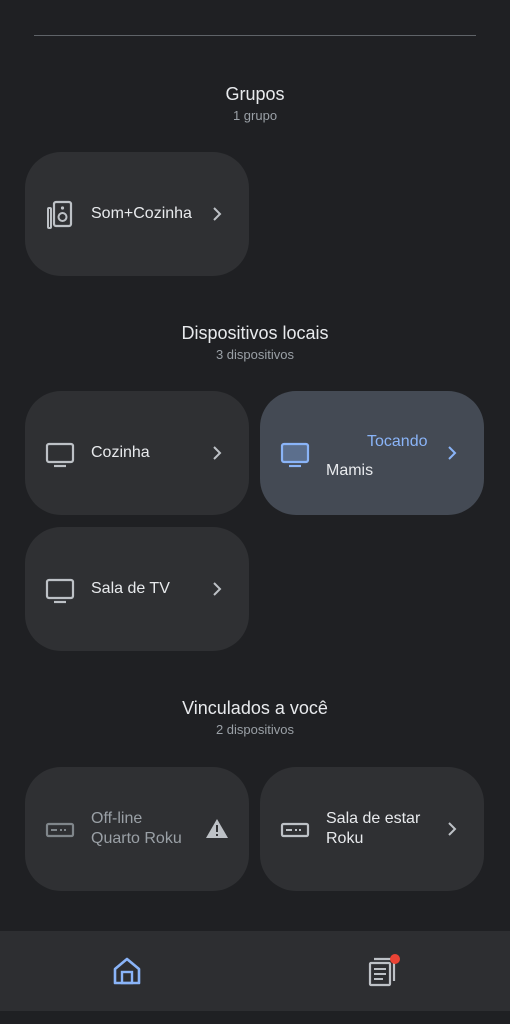 Image resolution: width=510 pixels, height=1024 pixels. I want to click on section-subtitle-local: 3 dispositivos, so click(255, 354).